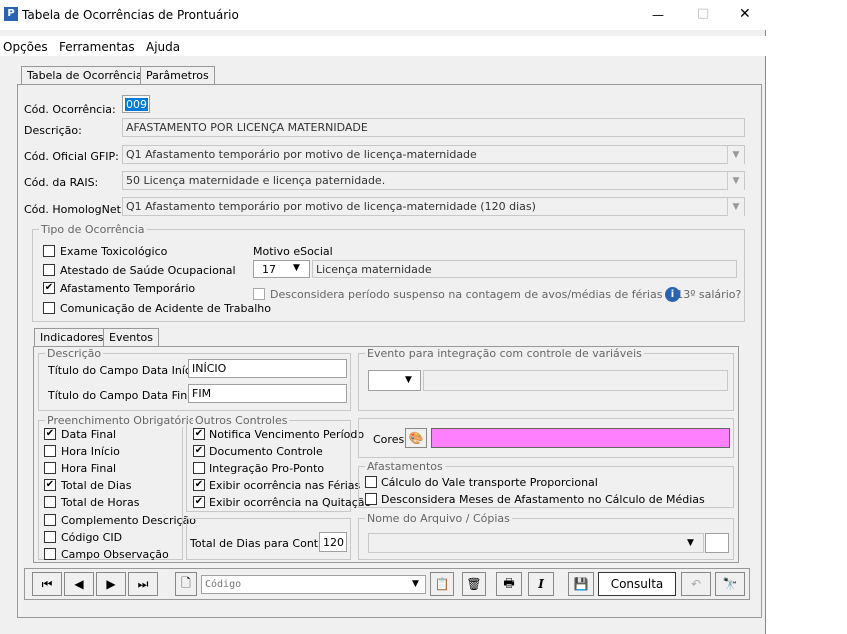 The width and height of the screenshot is (847, 634). I want to click on trash-icon: 🗑, so click(474, 584).